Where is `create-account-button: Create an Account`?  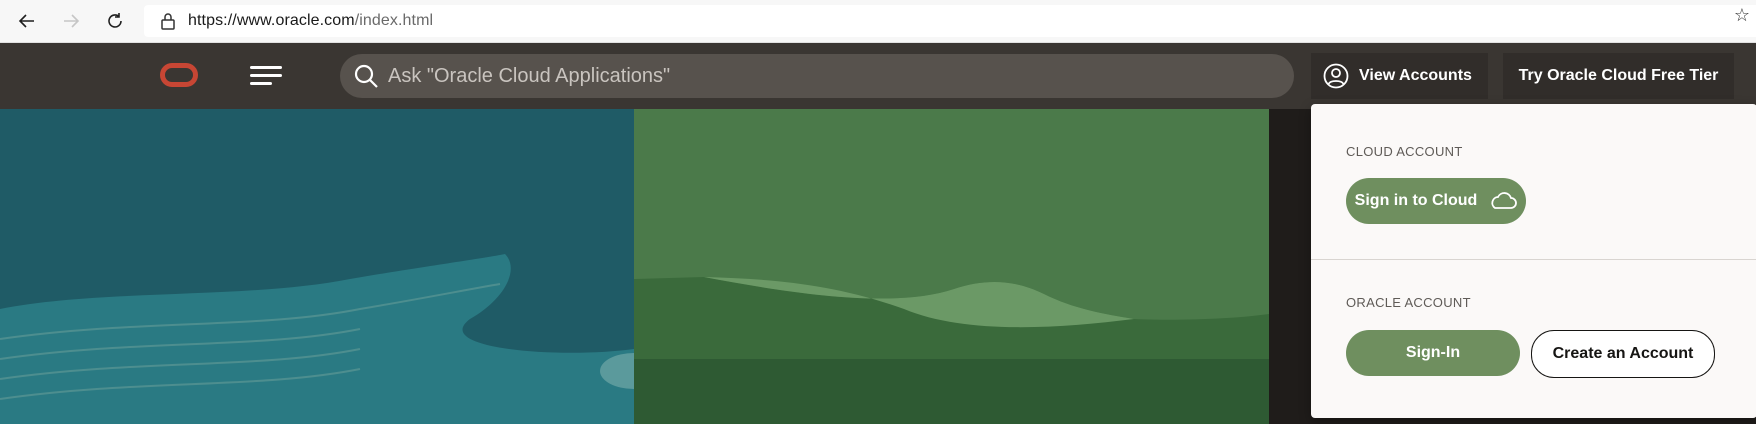
create-account-button: Create an Account is located at coordinates (1623, 354).